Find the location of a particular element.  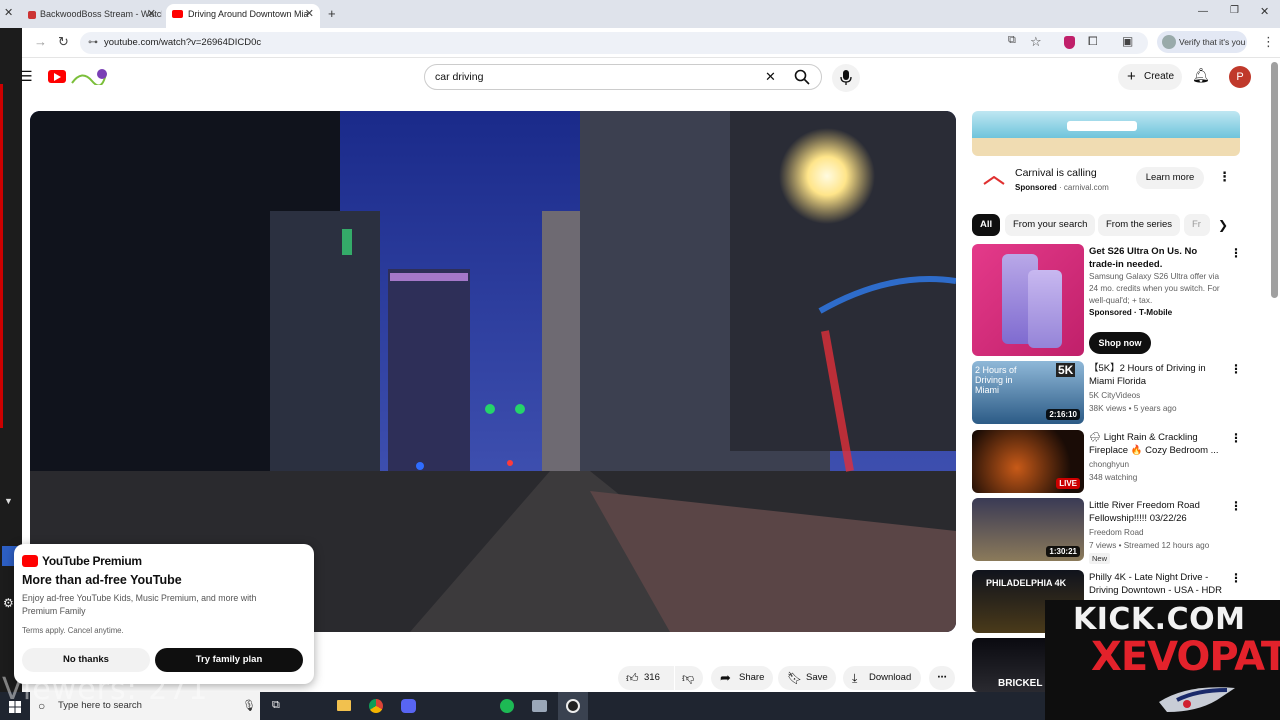

carnival-logo-icon is located at coordinates (994, 179).